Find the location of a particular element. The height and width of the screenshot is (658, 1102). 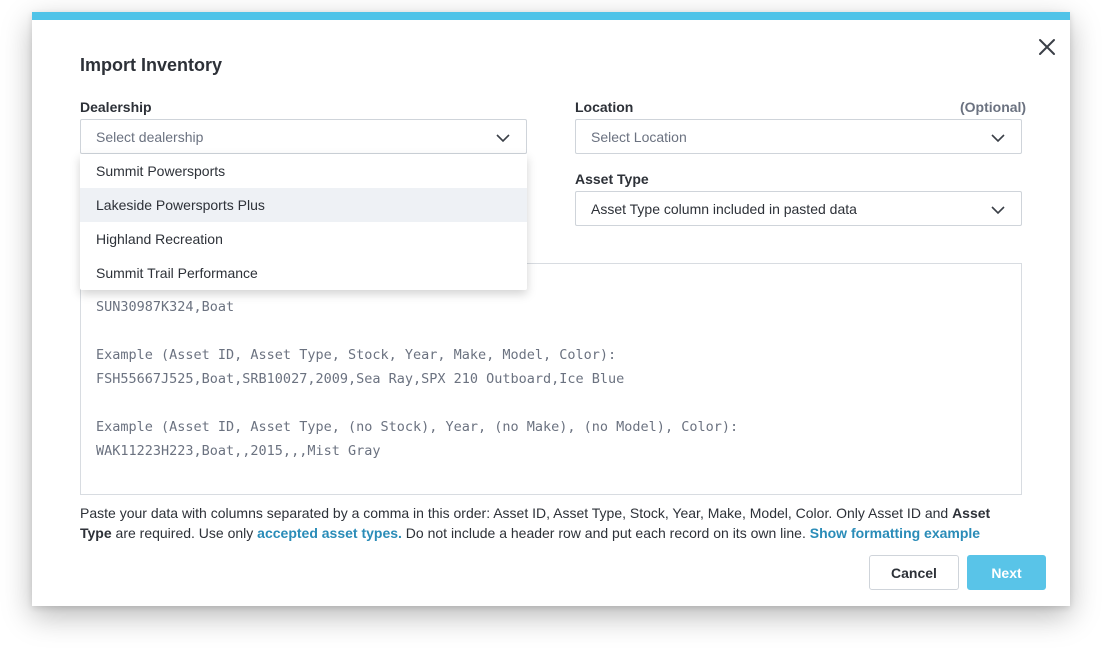

dropdown-option: Summit Trail Performance is located at coordinates (303, 273).